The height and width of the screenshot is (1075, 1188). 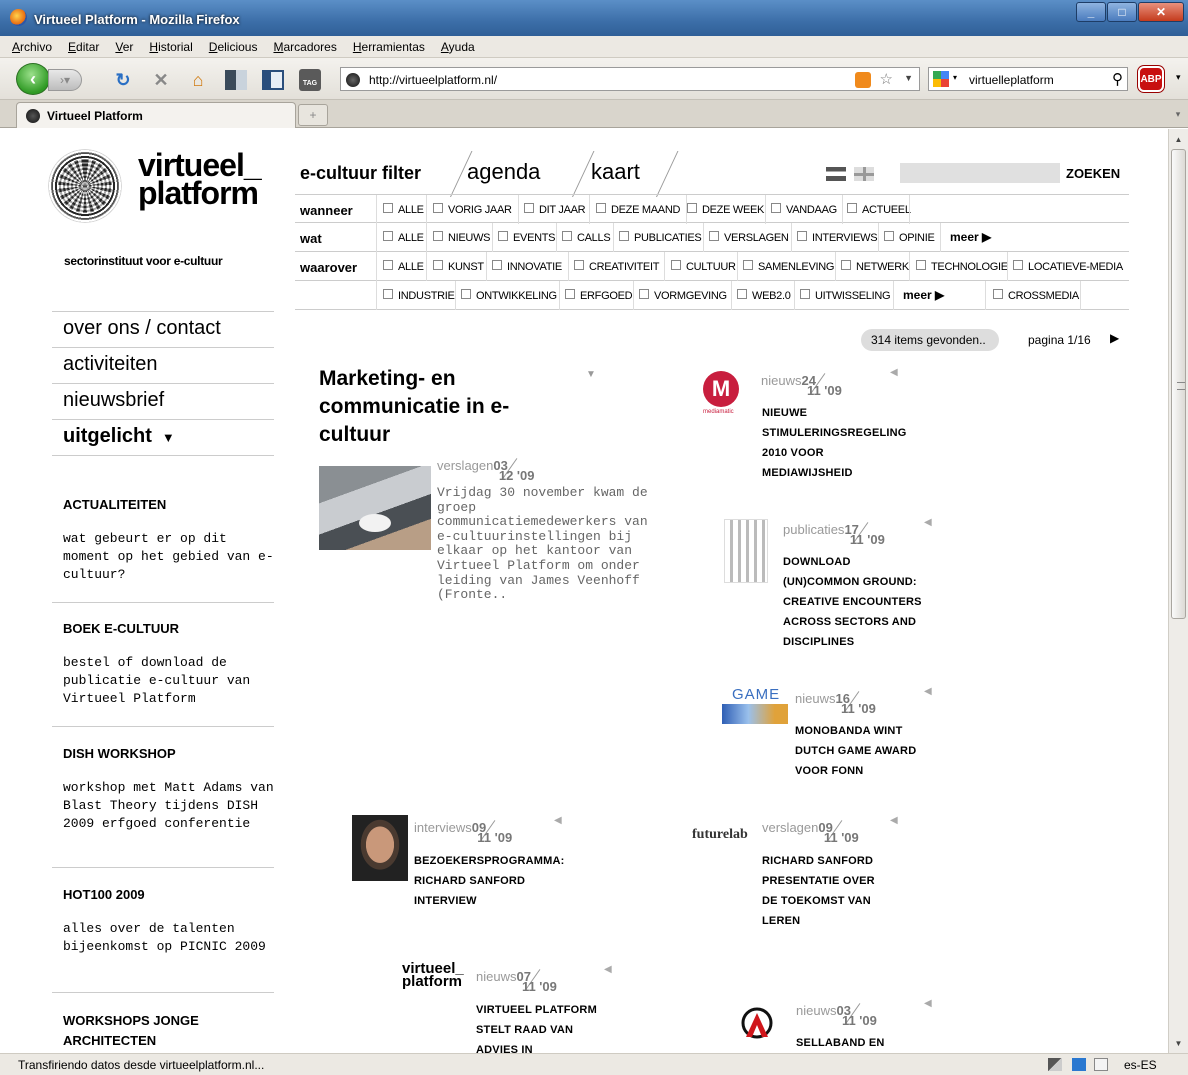 What do you see at coordinates (1178, 77) in the screenshot?
I see `toolbar-chevron-icon: ▾` at bounding box center [1178, 77].